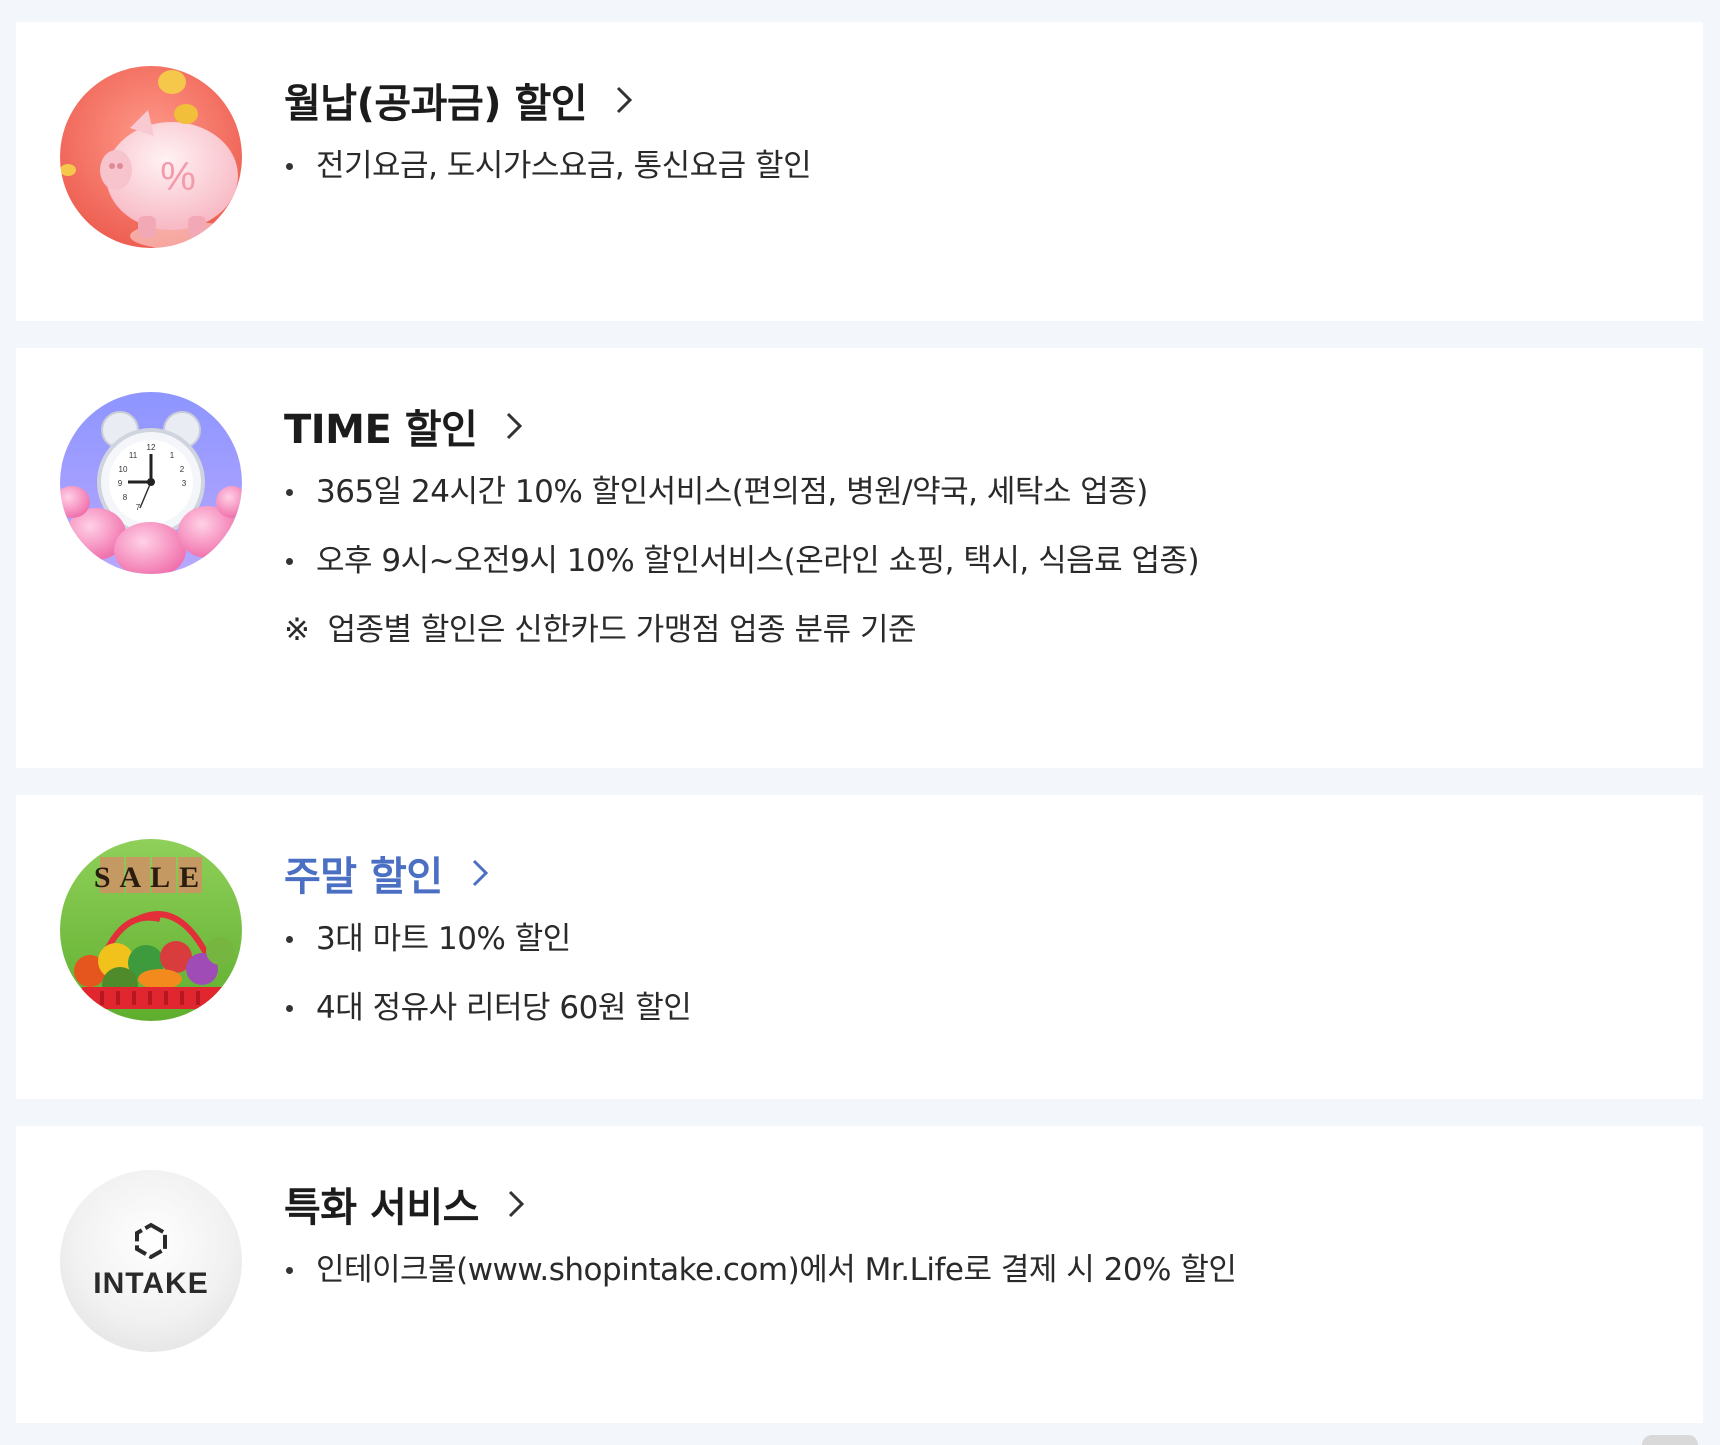  Describe the element at coordinates (381, 1208) in the screenshot. I see `section-title: 특화 서비스` at that location.